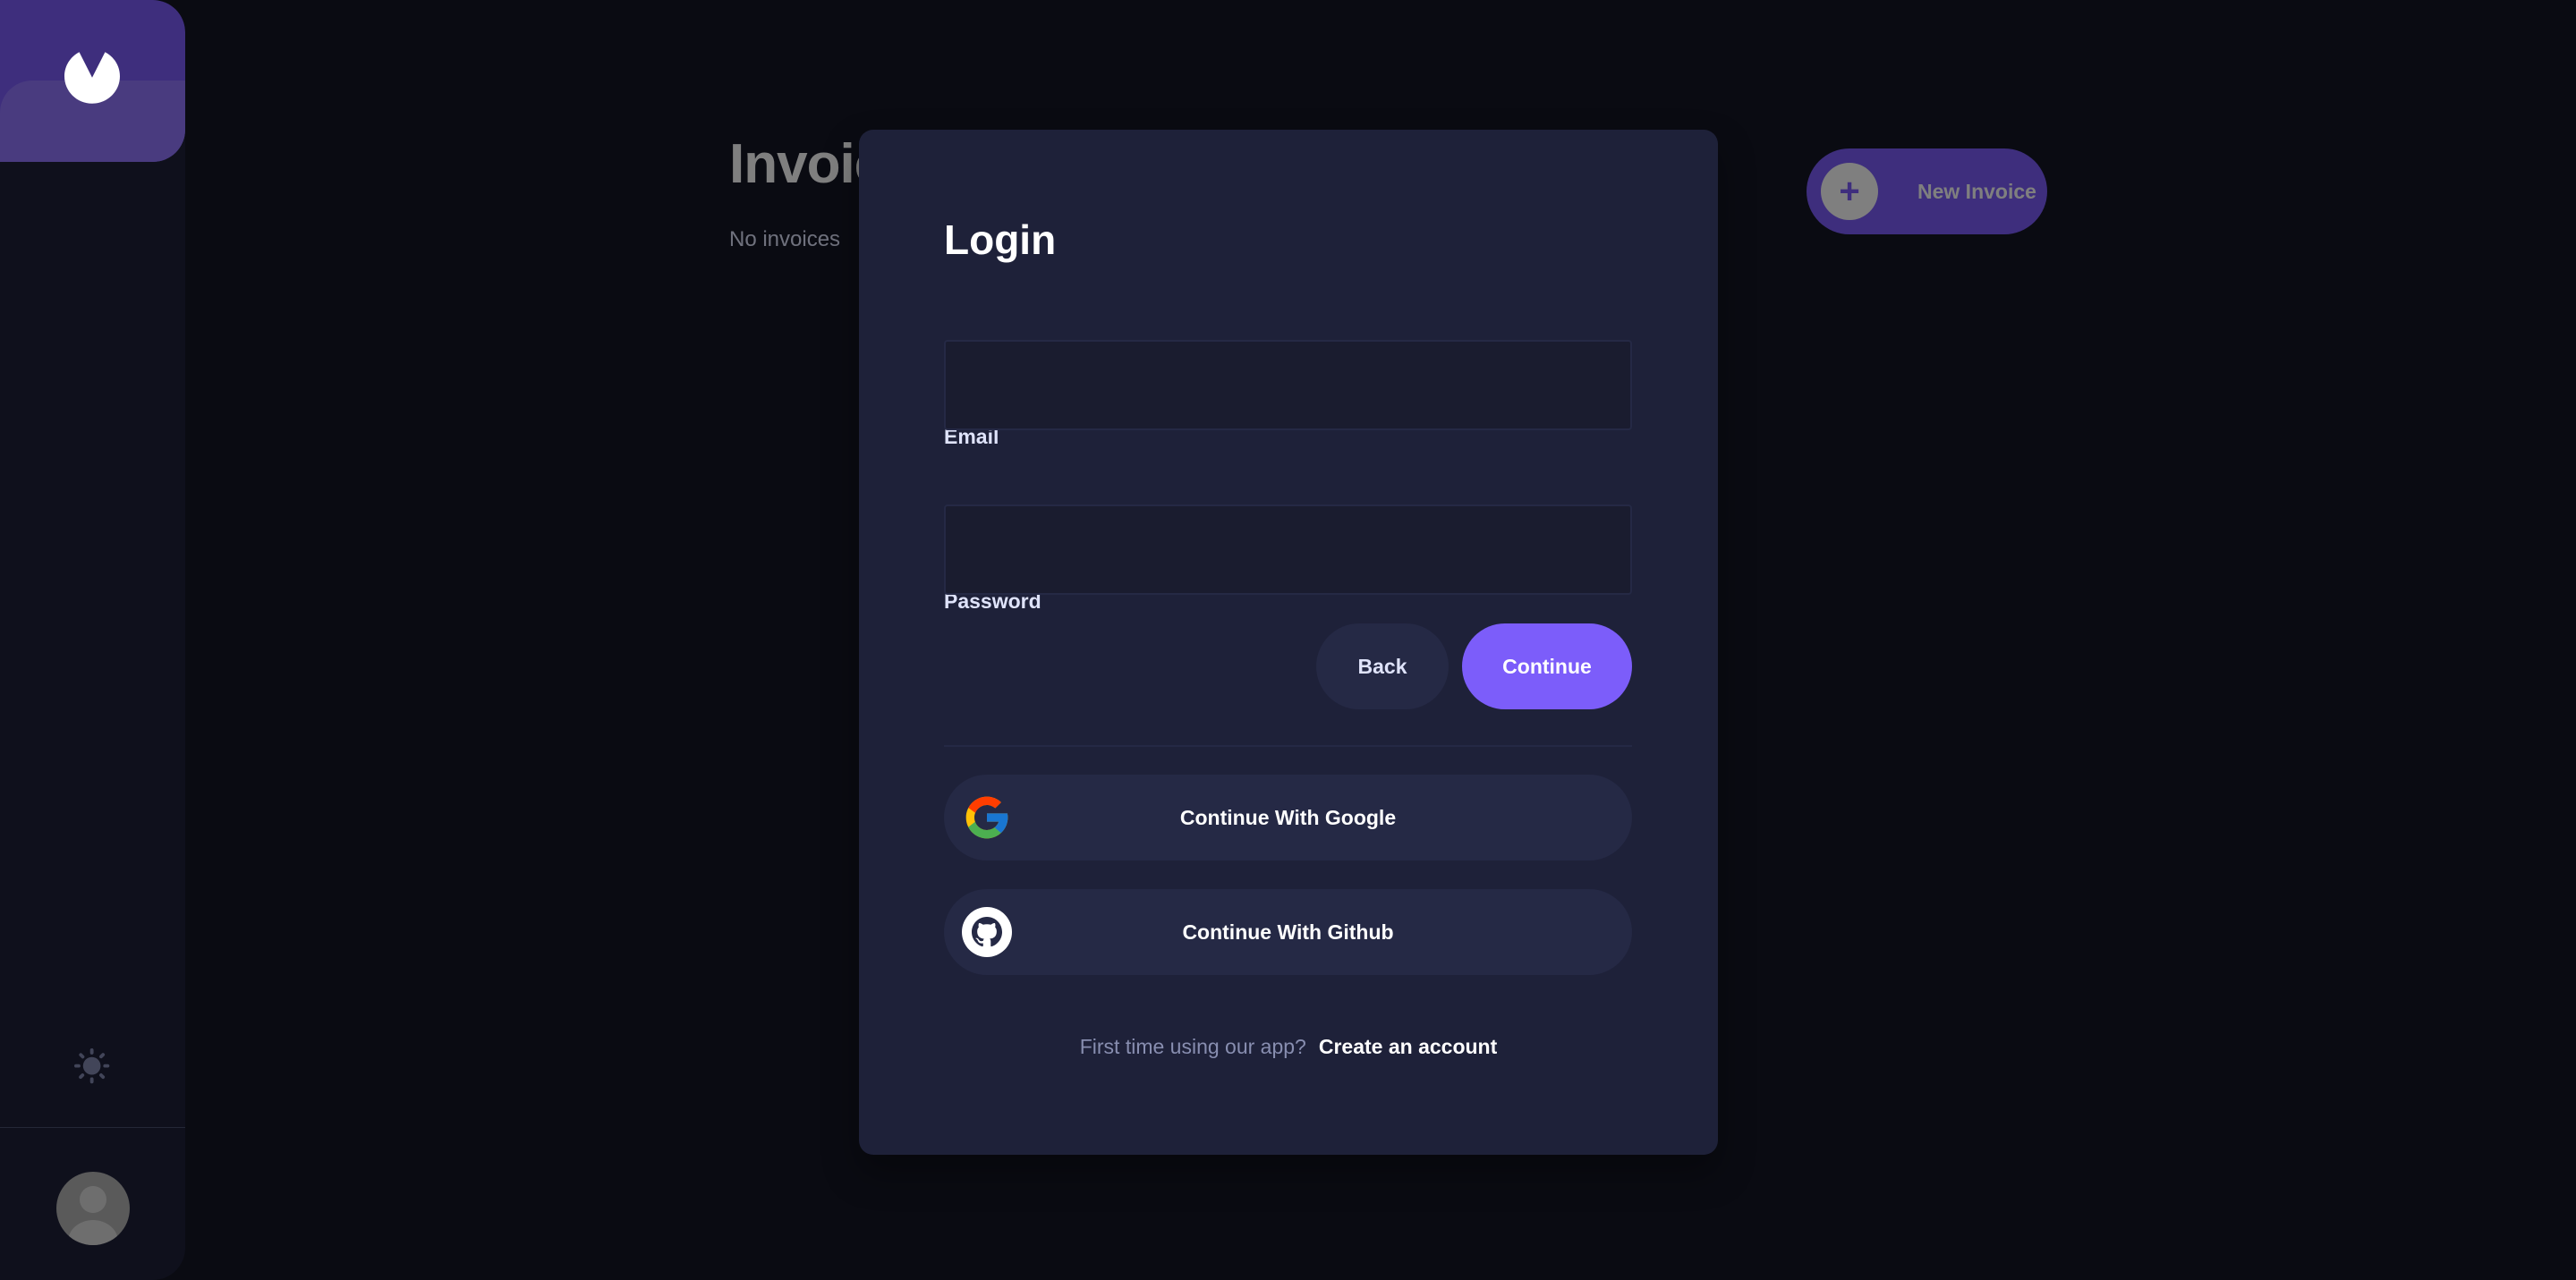 The image size is (2576, 1280). I want to click on email-input, so click(1288, 385).